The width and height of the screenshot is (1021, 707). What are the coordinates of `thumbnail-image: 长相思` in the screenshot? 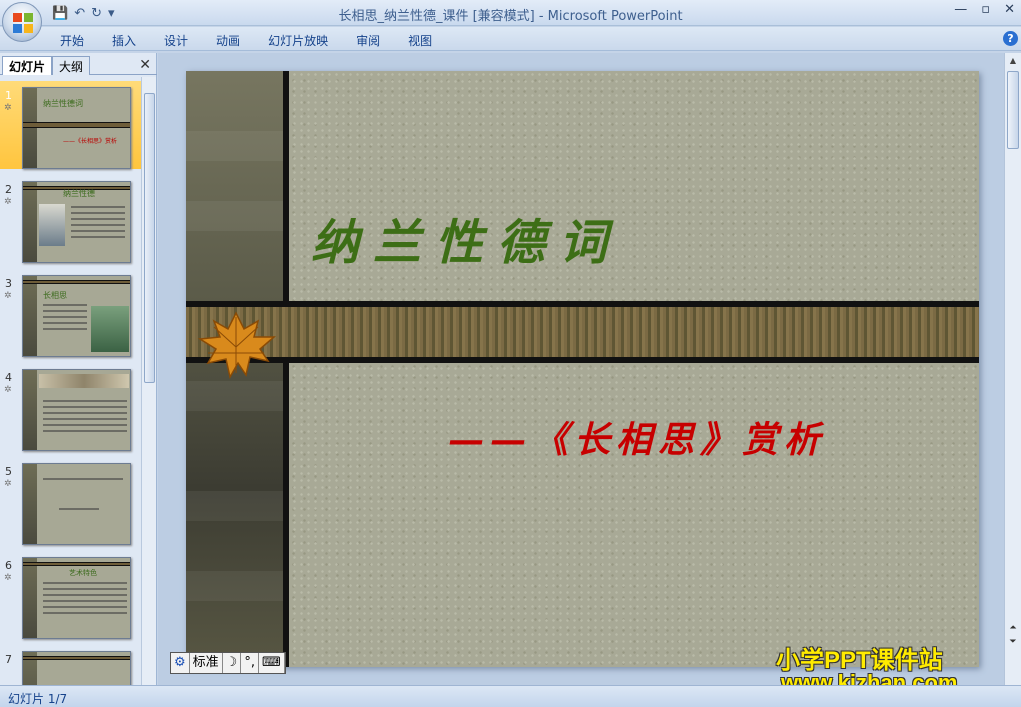 It's located at (76, 316).